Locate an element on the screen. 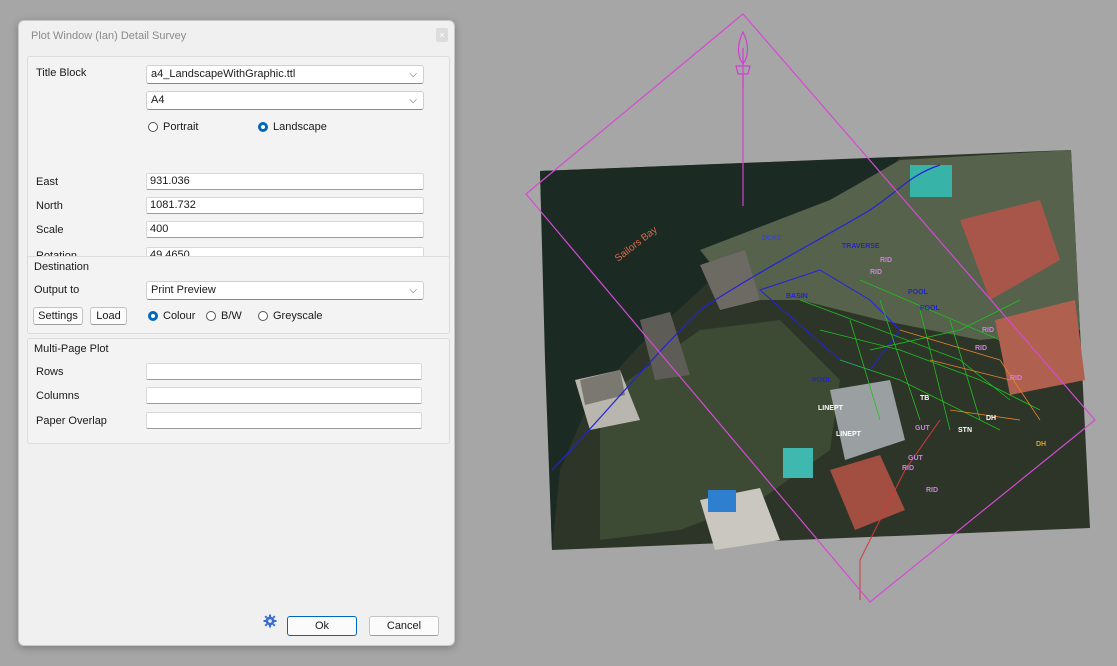  rows-label: Rows is located at coordinates (50, 372).